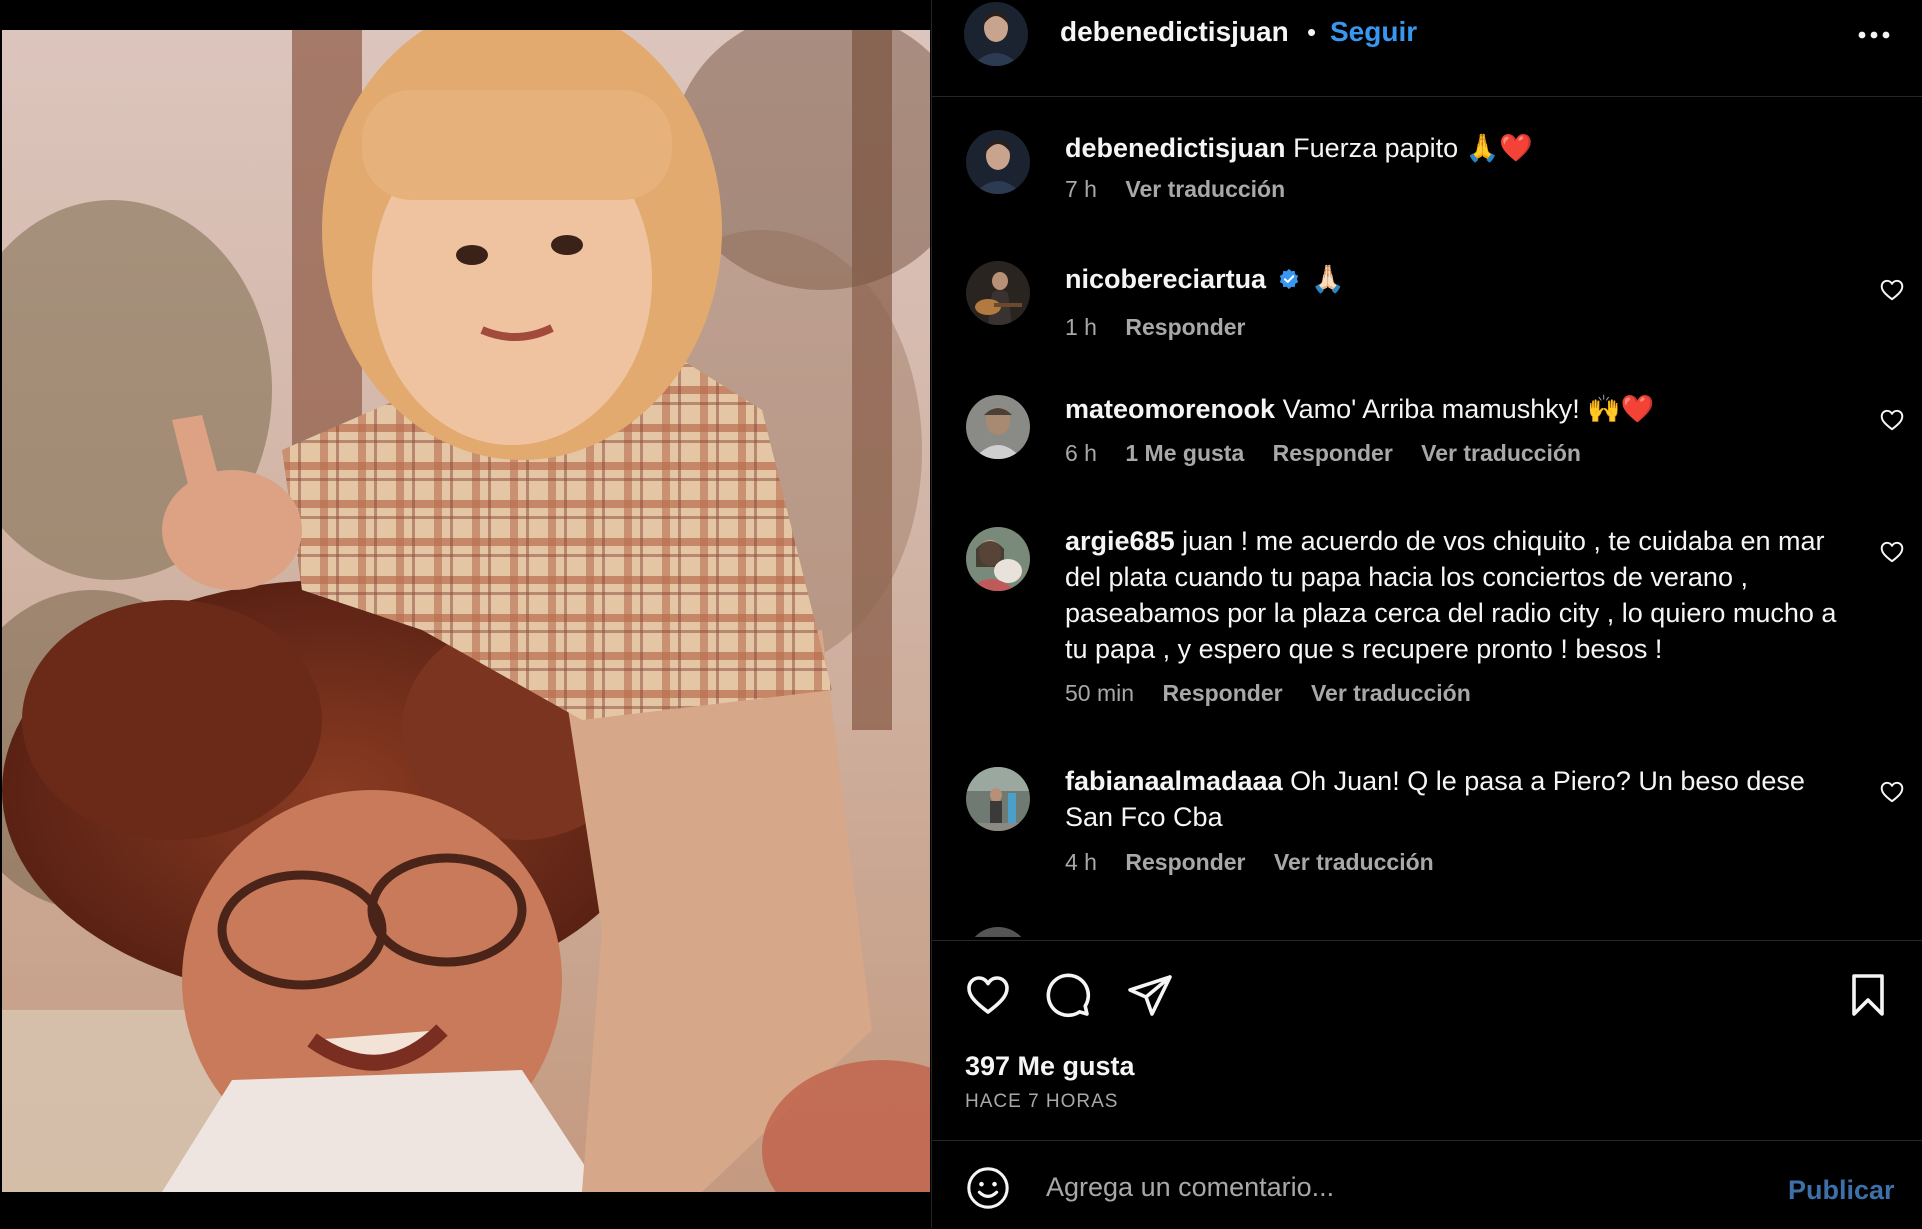  Describe the element at coordinates (1184, 453) in the screenshot. I see `comment-likes-link: 1 Me gusta` at that location.